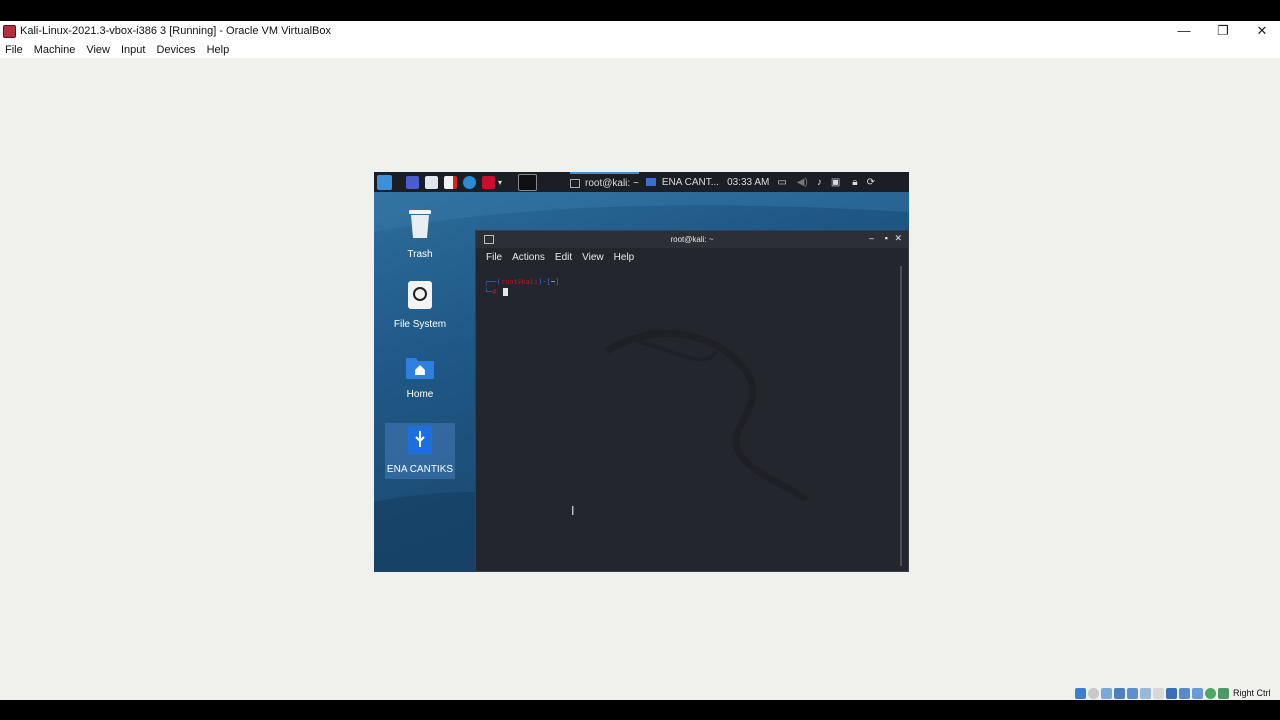  I want to click on panel-clock: 03:33 AM, so click(748, 182).